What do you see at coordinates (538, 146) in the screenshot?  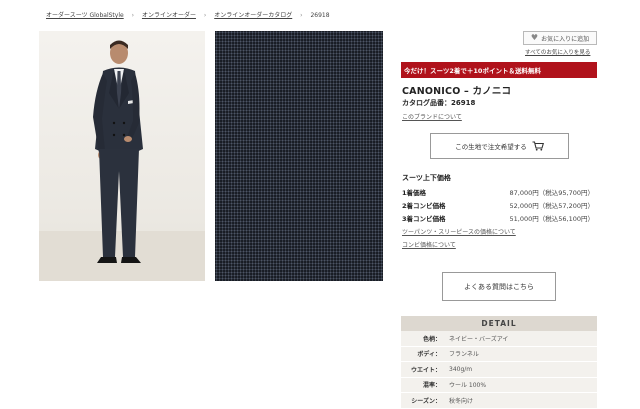 I see `cart-icon` at bounding box center [538, 146].